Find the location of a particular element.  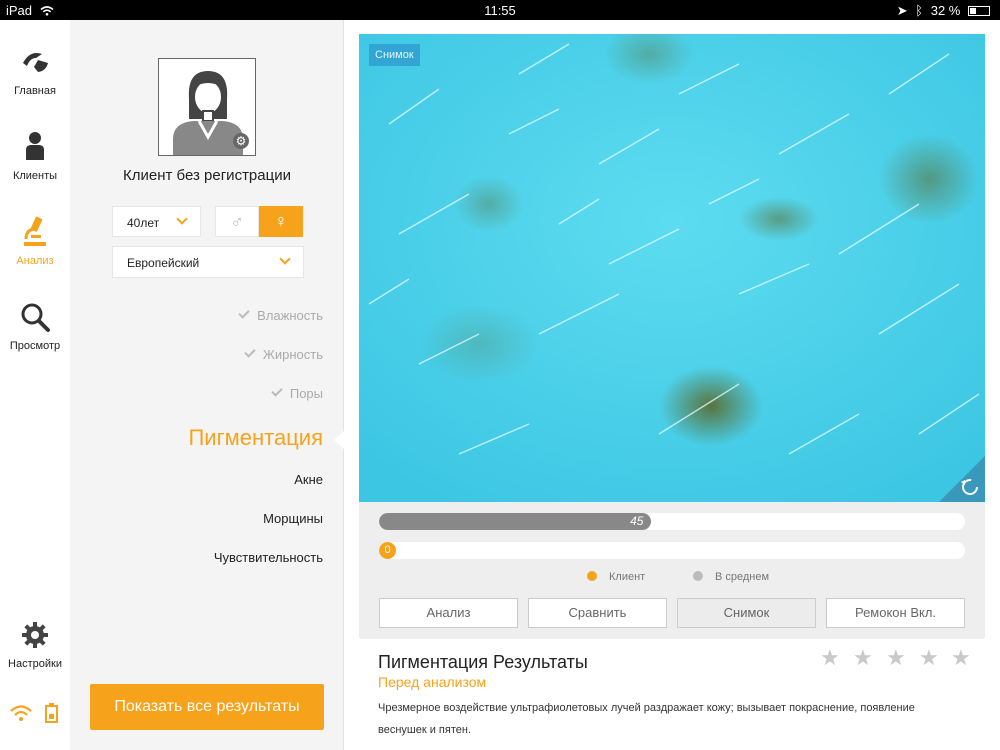

result-subtitle: Перед анализом is located at coordinates (432, 682).